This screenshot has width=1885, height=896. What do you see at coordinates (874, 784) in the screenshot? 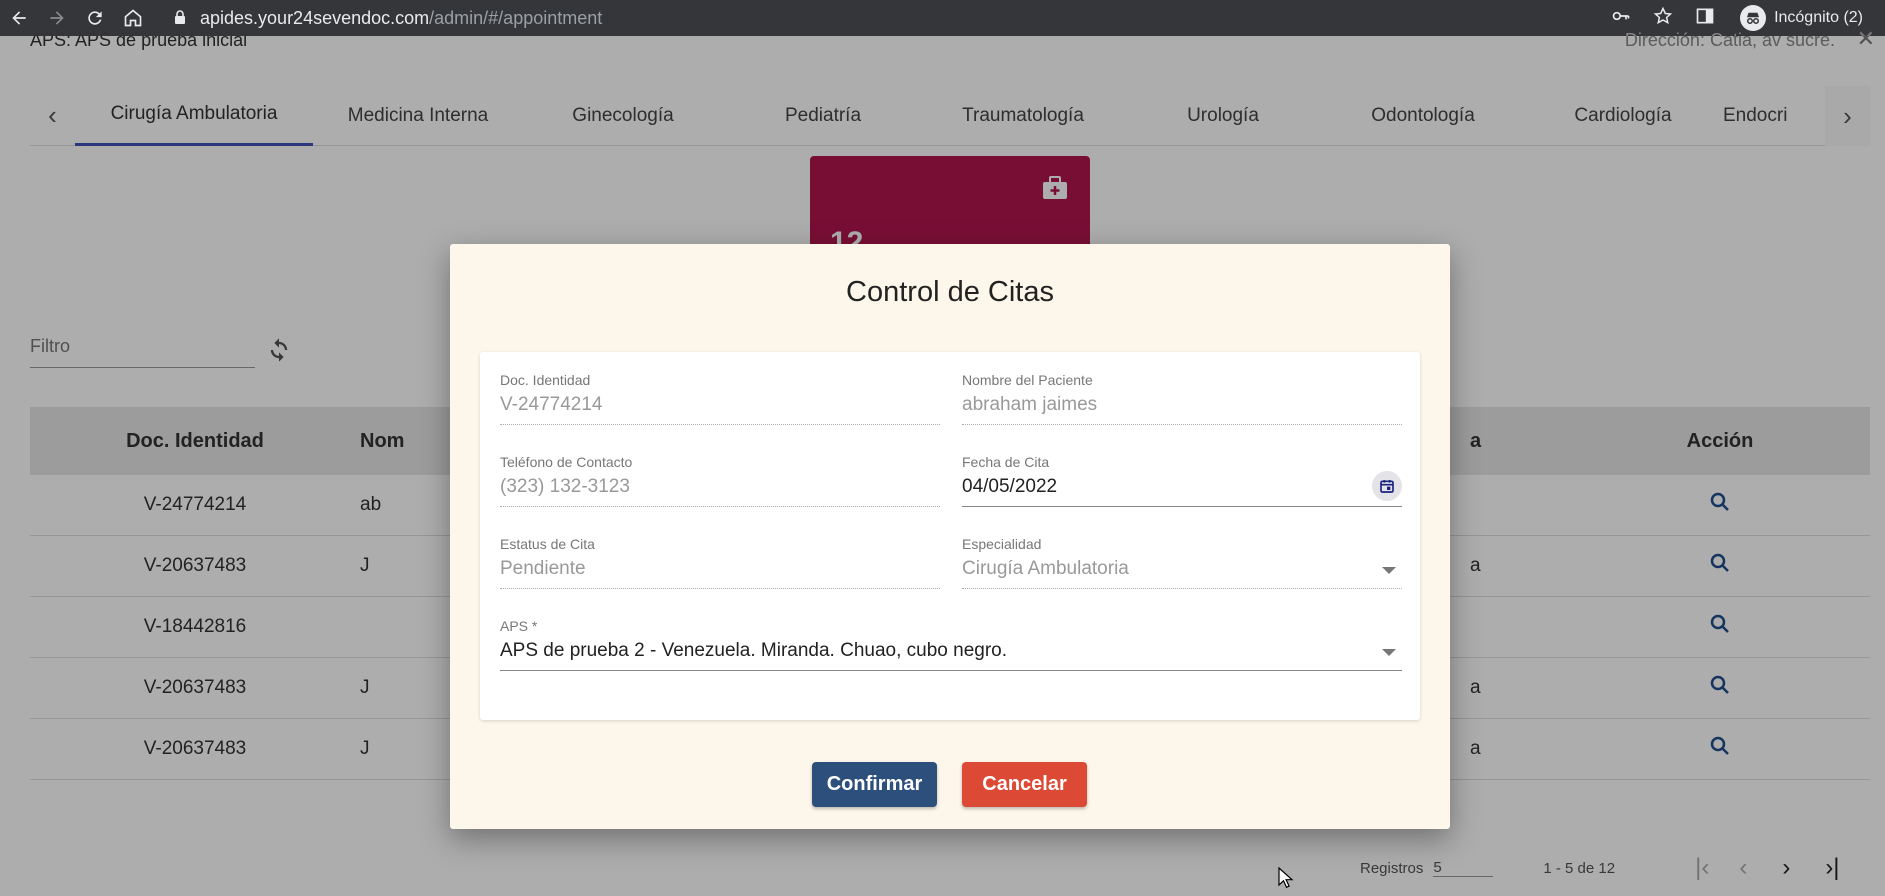
I see `confirm-button: Confirmar` at bounding box center [874, 784].